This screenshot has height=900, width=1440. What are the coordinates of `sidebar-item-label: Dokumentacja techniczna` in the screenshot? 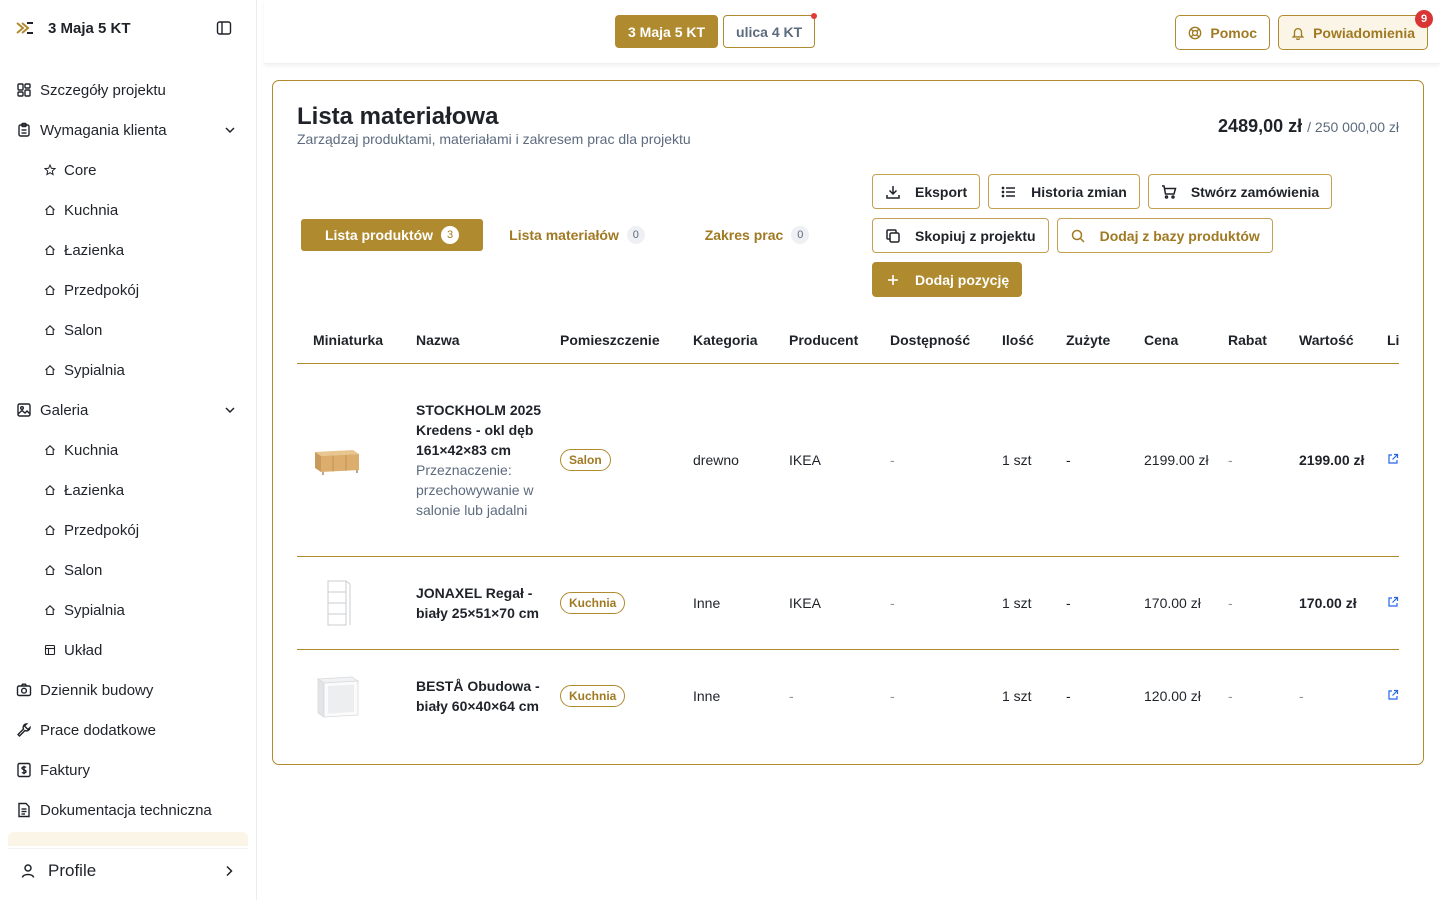 It's located at (126, 810).